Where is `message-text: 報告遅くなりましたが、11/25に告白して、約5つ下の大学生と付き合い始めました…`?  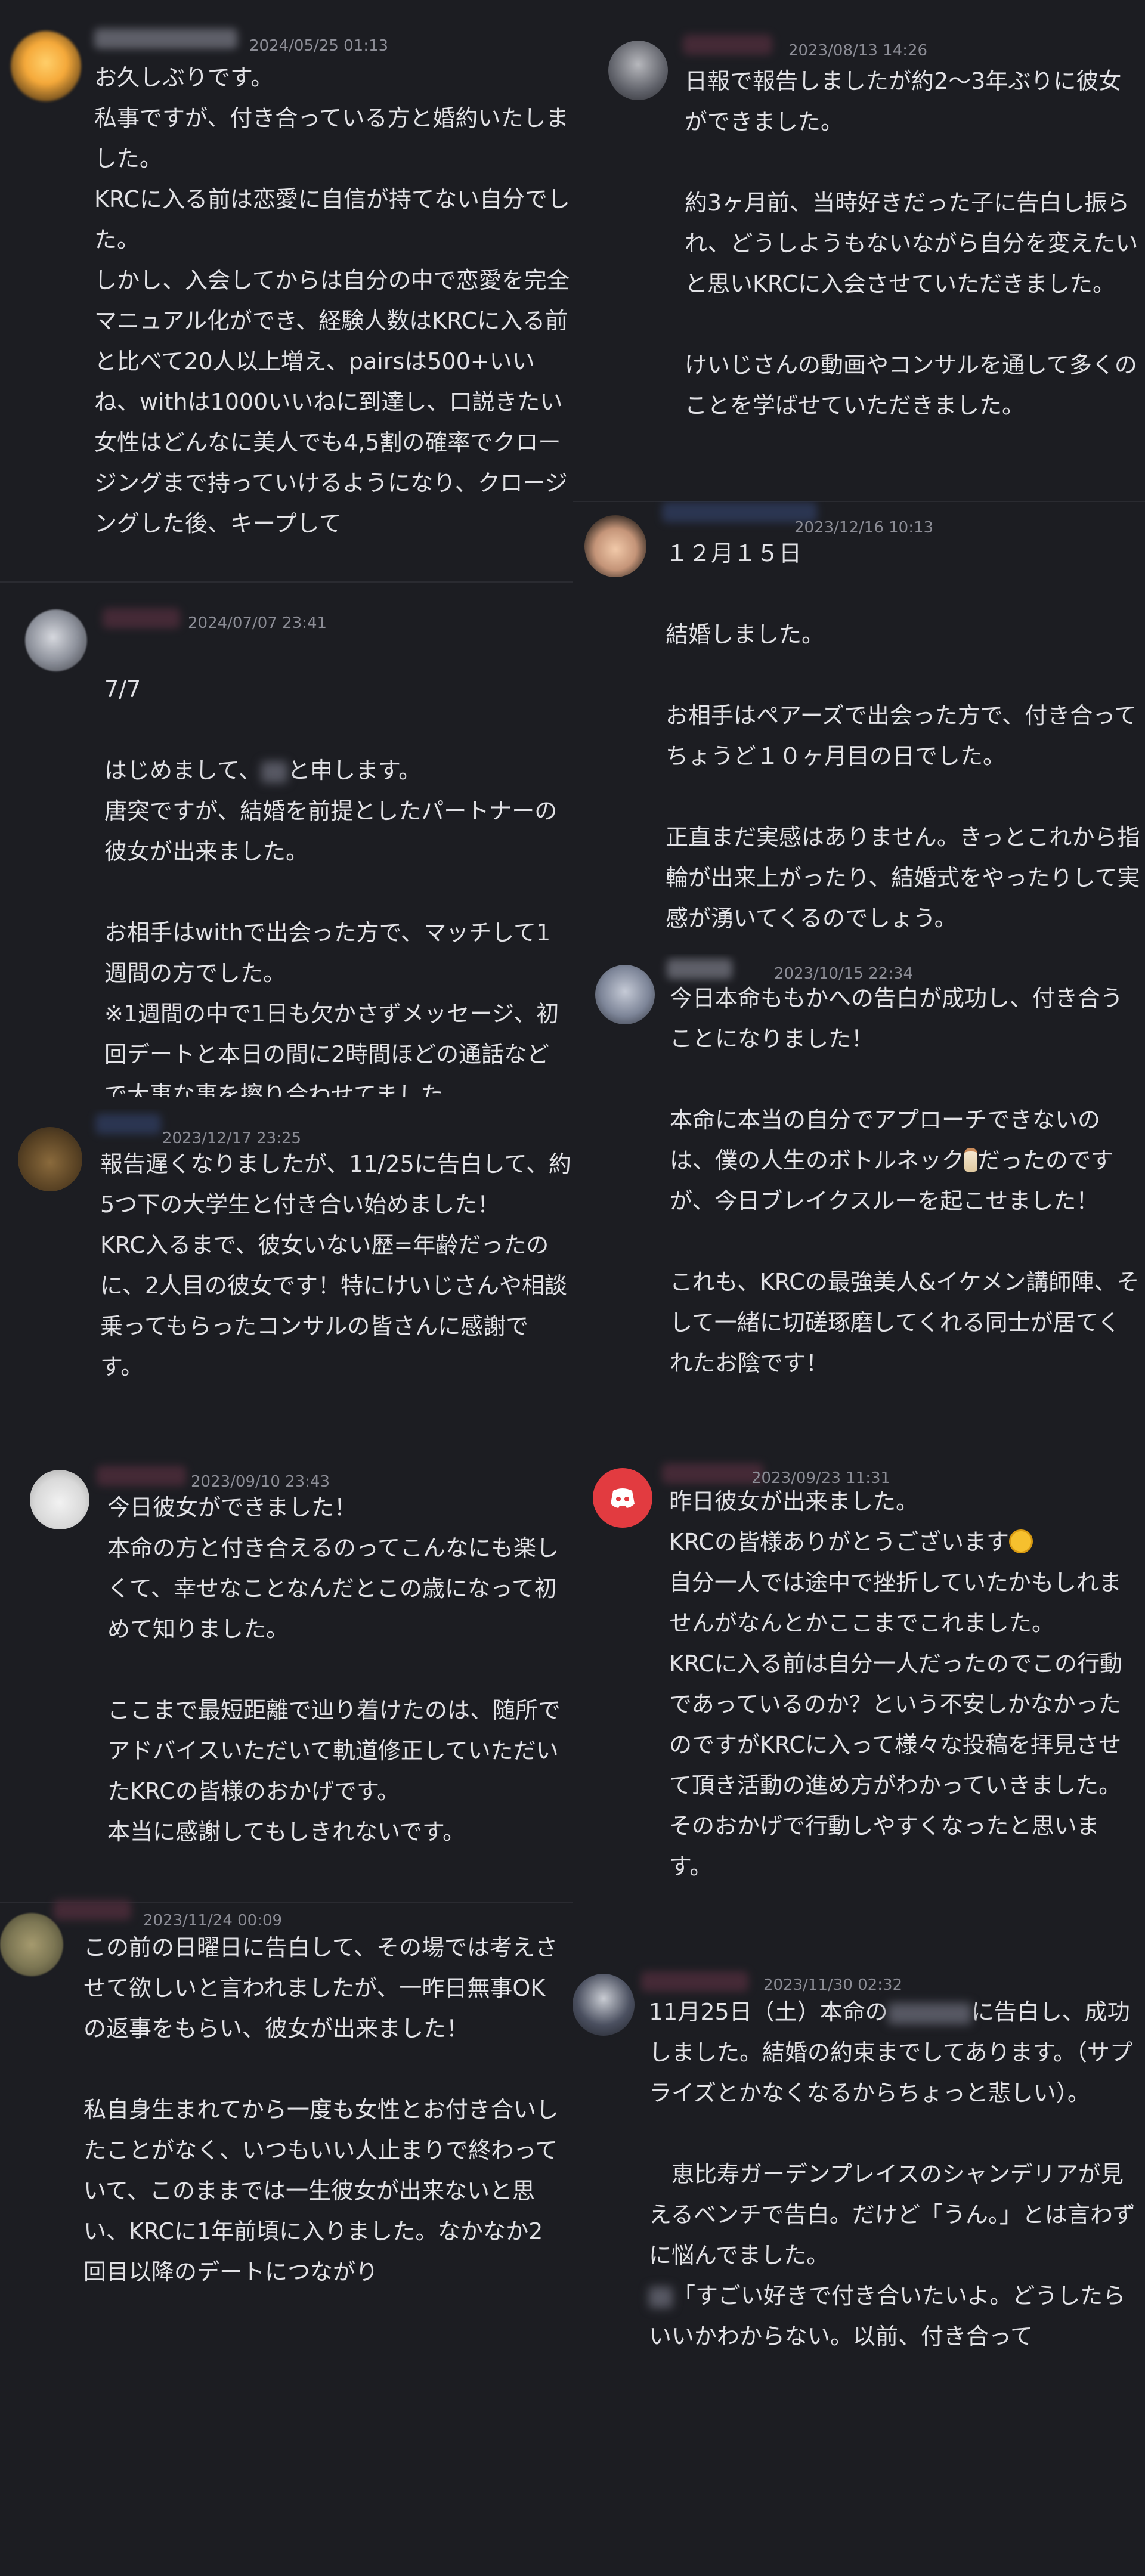
message-text: 報告遅くなりましたが、11/25に告白して、約5つ下の大学生と付き合い始めました… is located at coordinates (335, 1266).